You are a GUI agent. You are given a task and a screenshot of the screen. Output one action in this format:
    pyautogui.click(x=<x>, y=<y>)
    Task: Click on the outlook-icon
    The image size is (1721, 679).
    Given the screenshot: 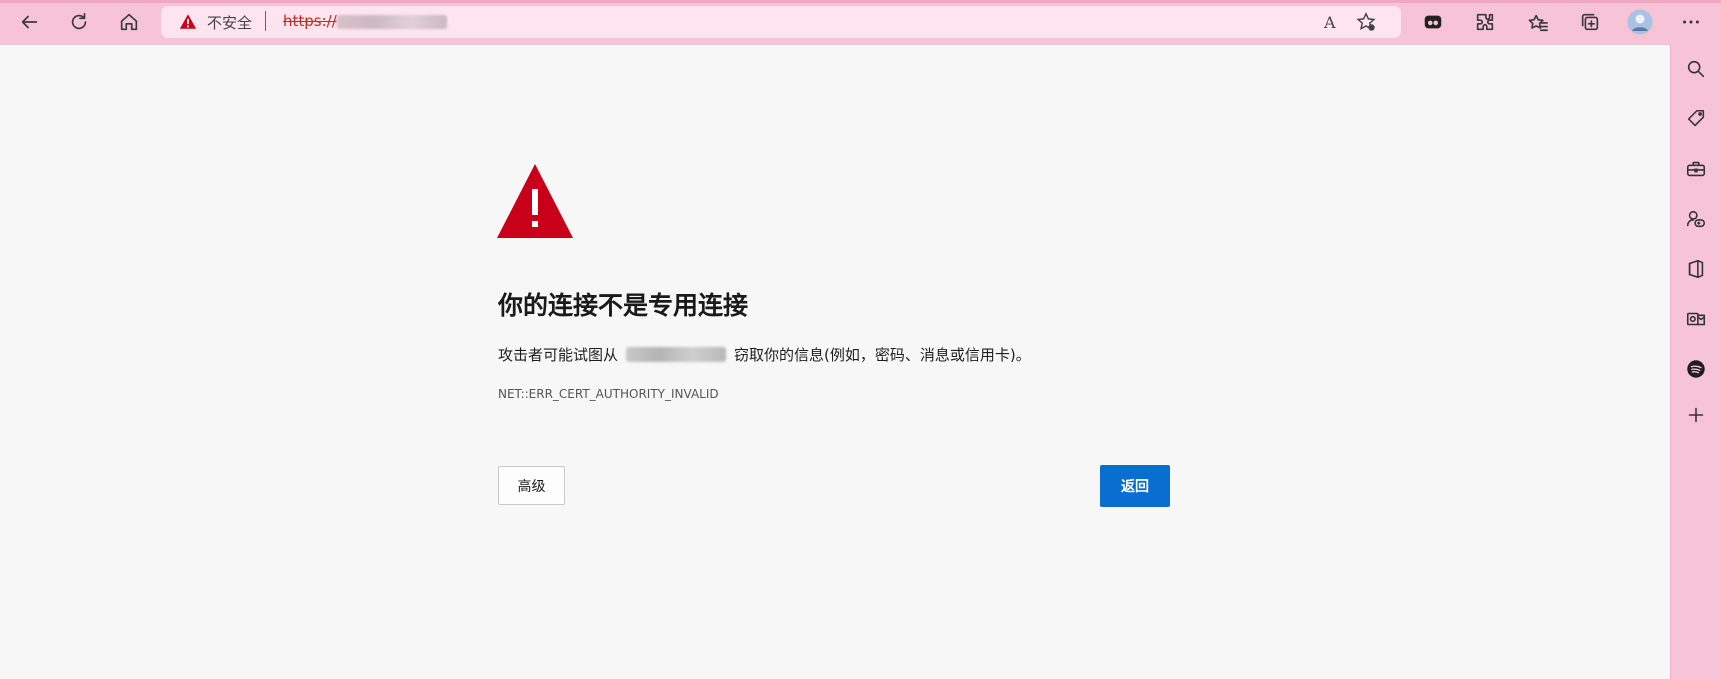 What is the action you would take?
    pyautogui.click(x=1696, y=319)
    